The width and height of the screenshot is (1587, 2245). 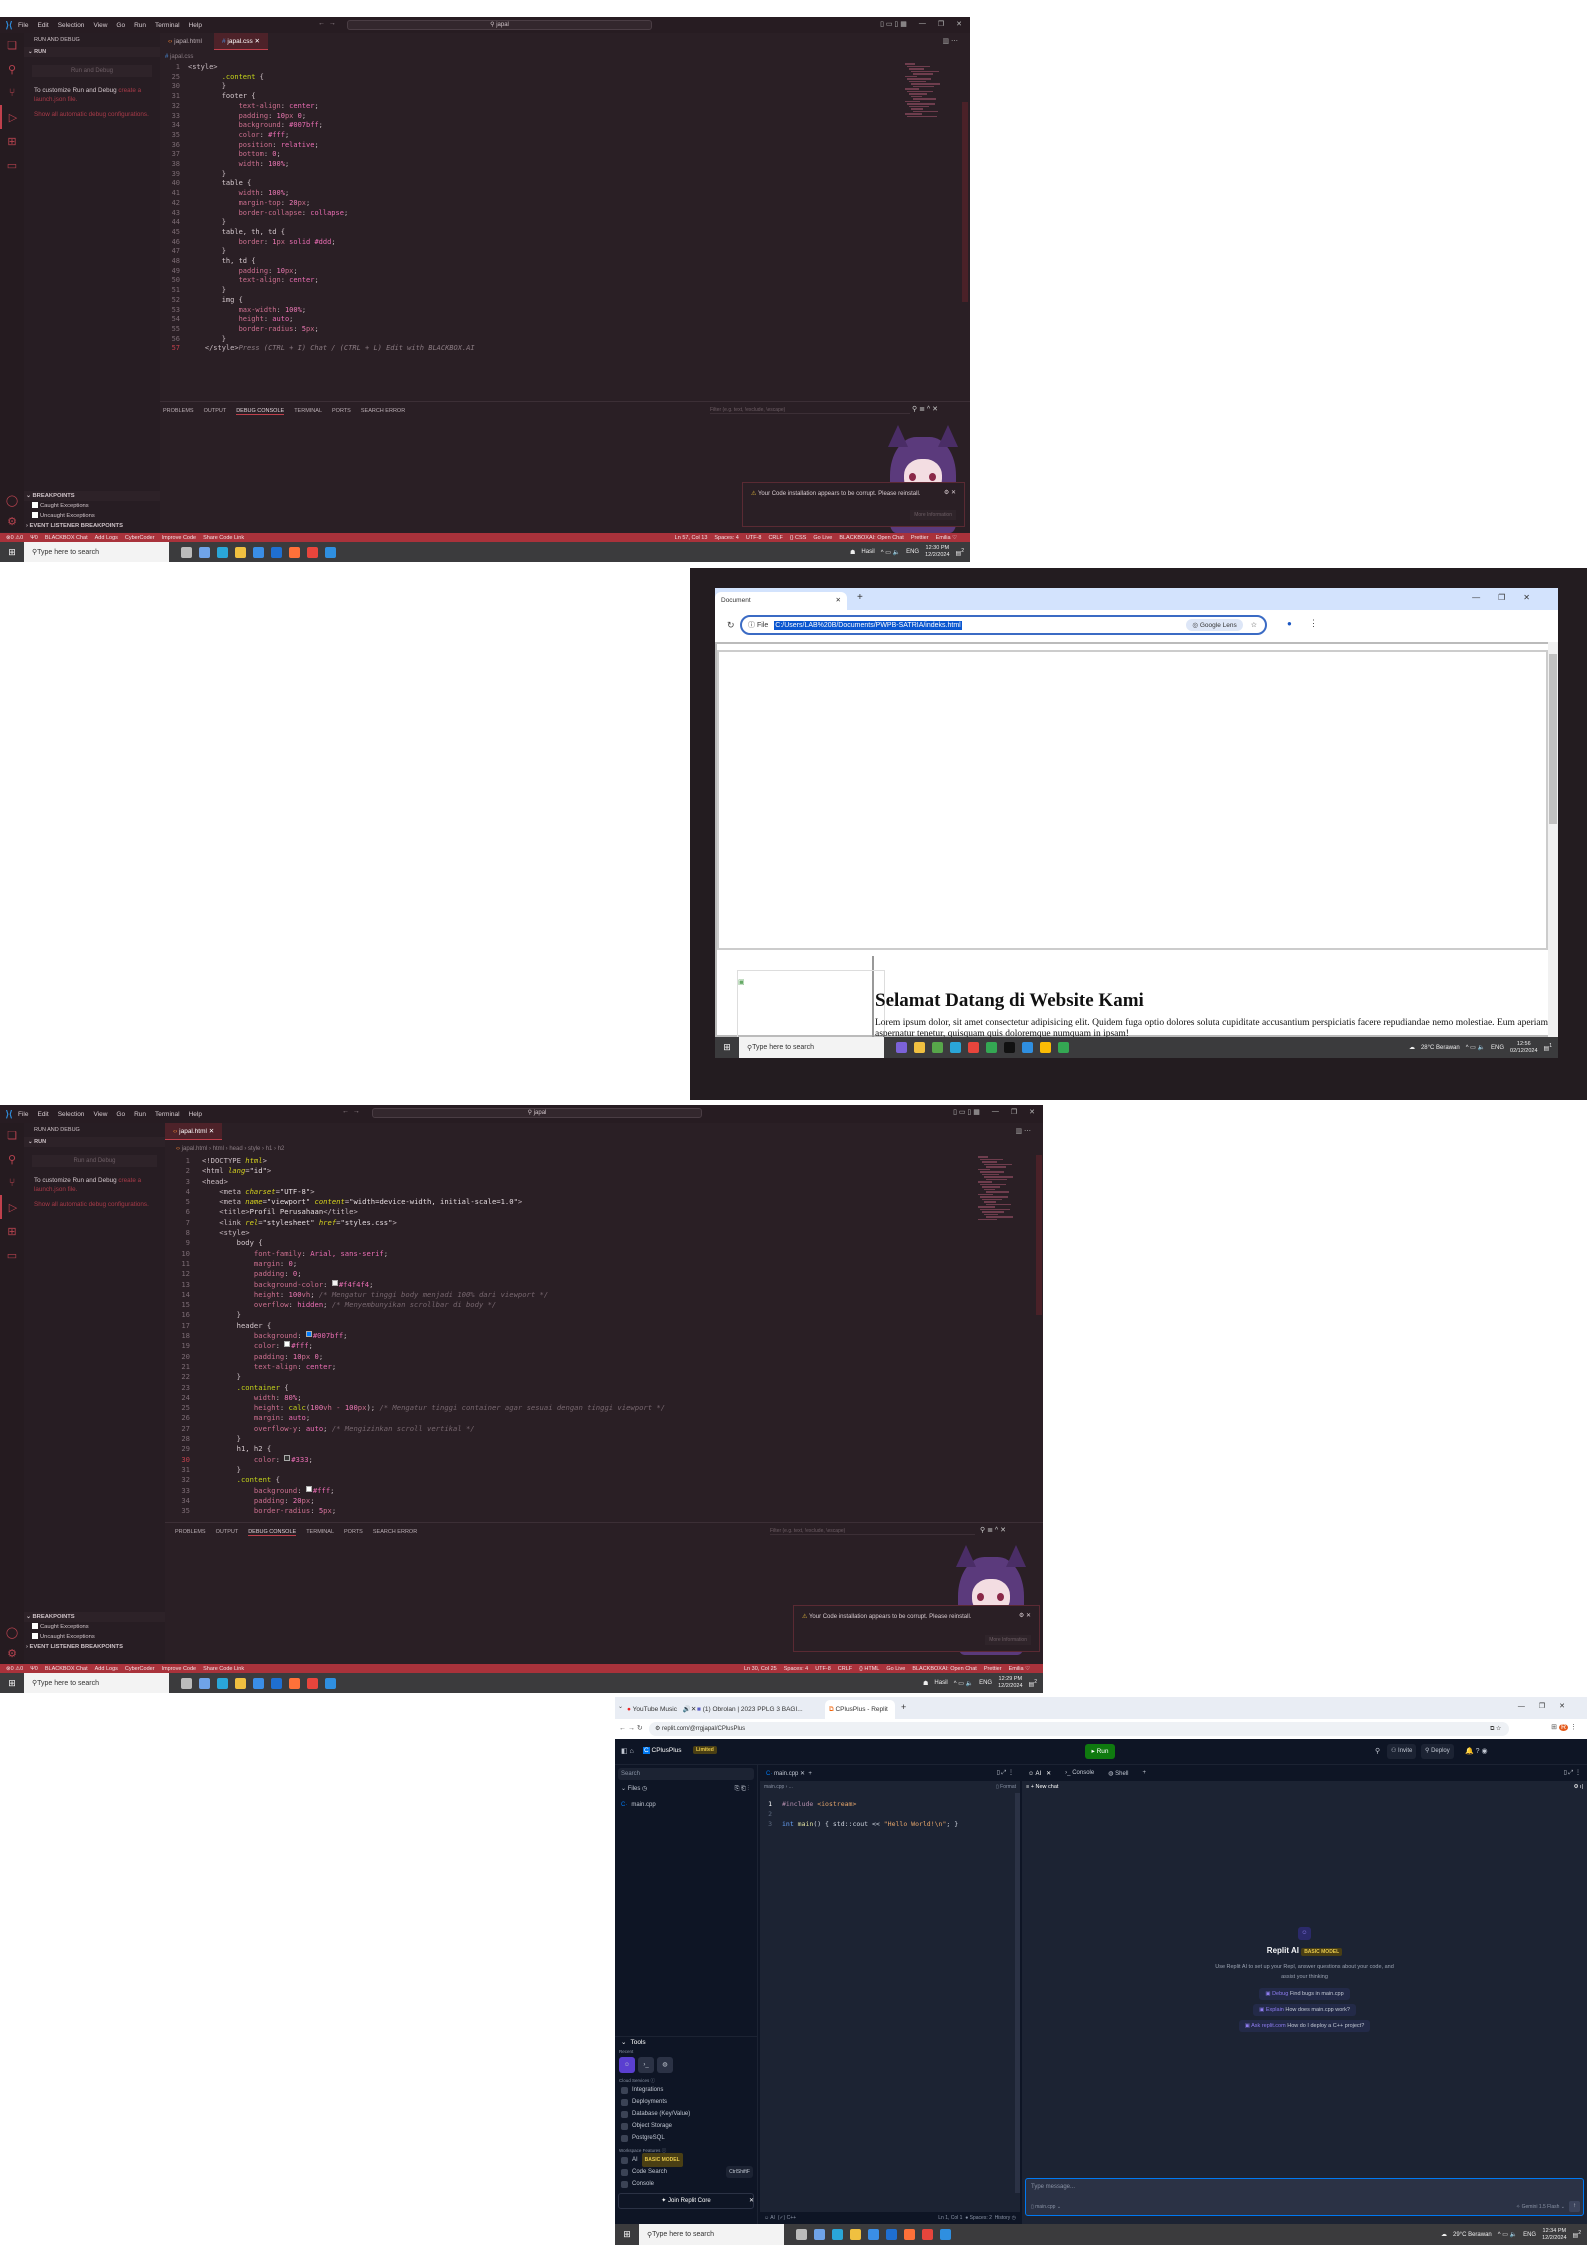 What do you see at coordinates (775, 538) in the screenshot?
I see `list-item: CRLF` at bounding box center [775, 538].